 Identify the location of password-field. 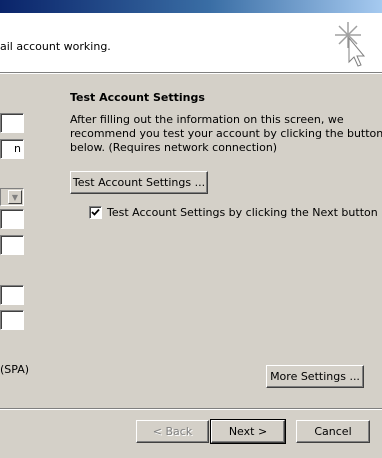
(12, 320).